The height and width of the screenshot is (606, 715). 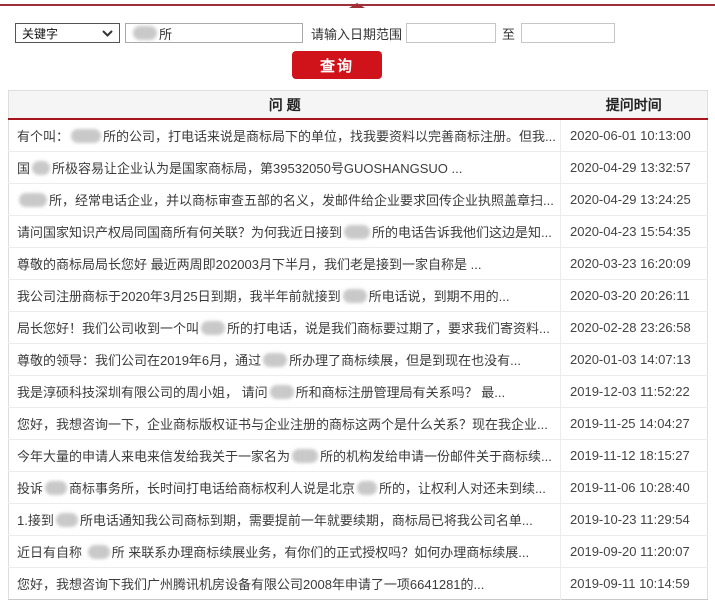 What do you see at coordinates (634, 359) in the screenshot?
I see `time-cell: 2020-01-03 14:07:13` at bounding box center [634, 359].